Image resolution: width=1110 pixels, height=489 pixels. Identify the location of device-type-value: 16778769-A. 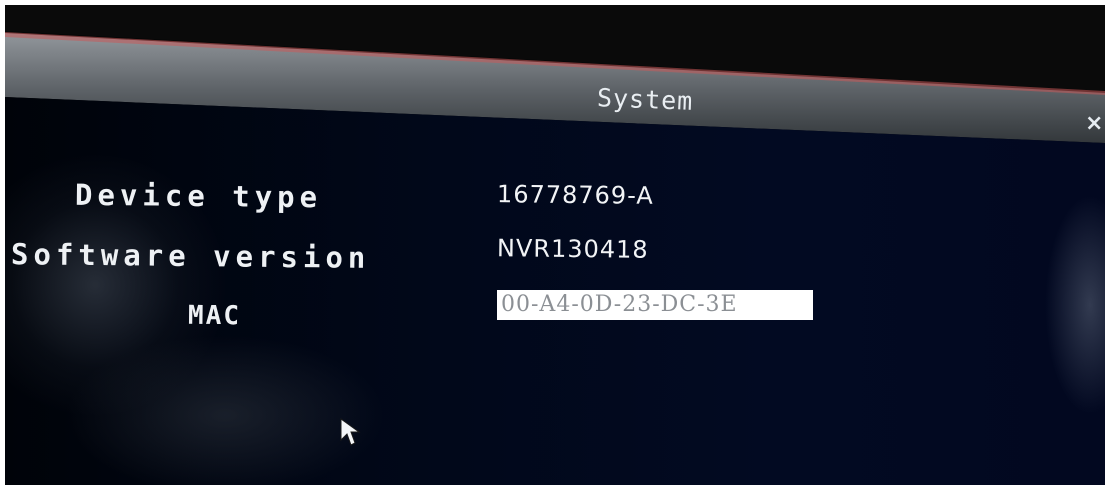
(575, 195).